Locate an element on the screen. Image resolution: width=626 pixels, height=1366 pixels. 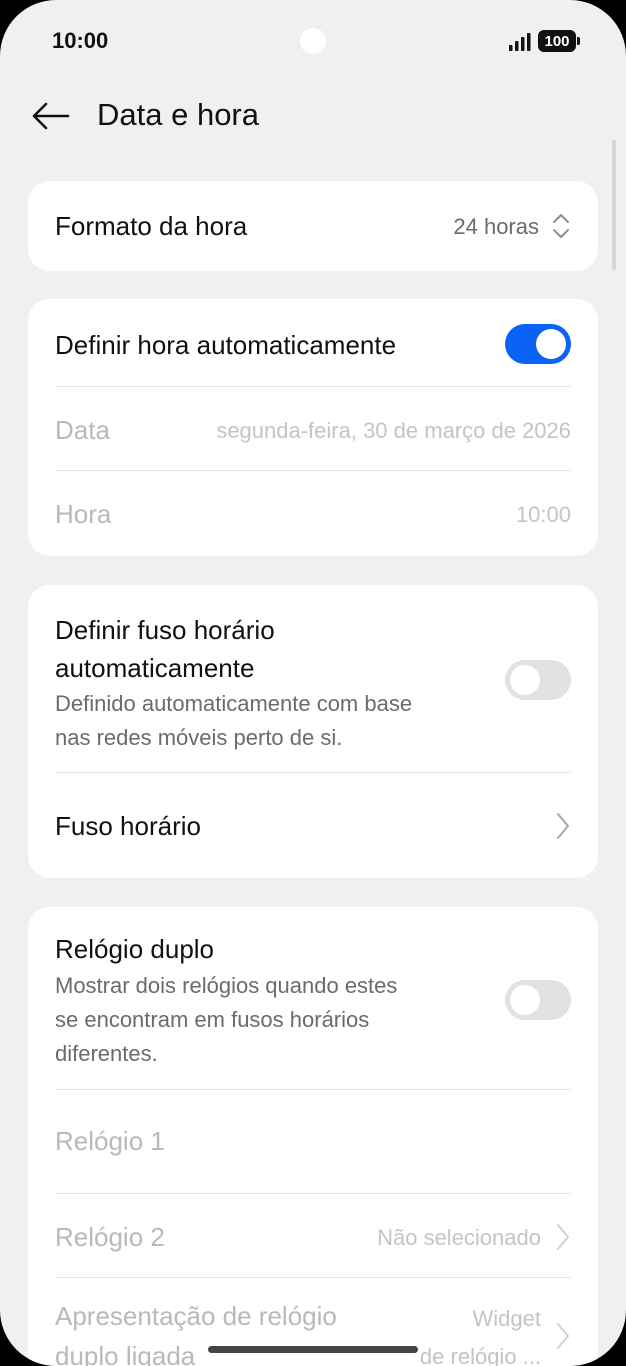
battery-level: 100 is located at coordinates (557, 41).